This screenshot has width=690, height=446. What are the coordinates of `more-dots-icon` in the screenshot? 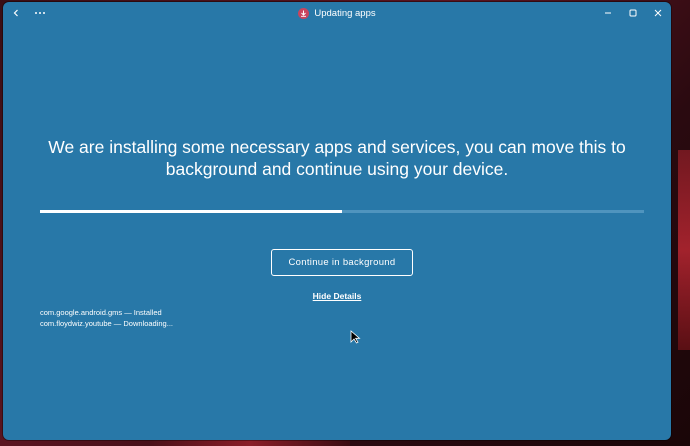 It's located at (40, 13).